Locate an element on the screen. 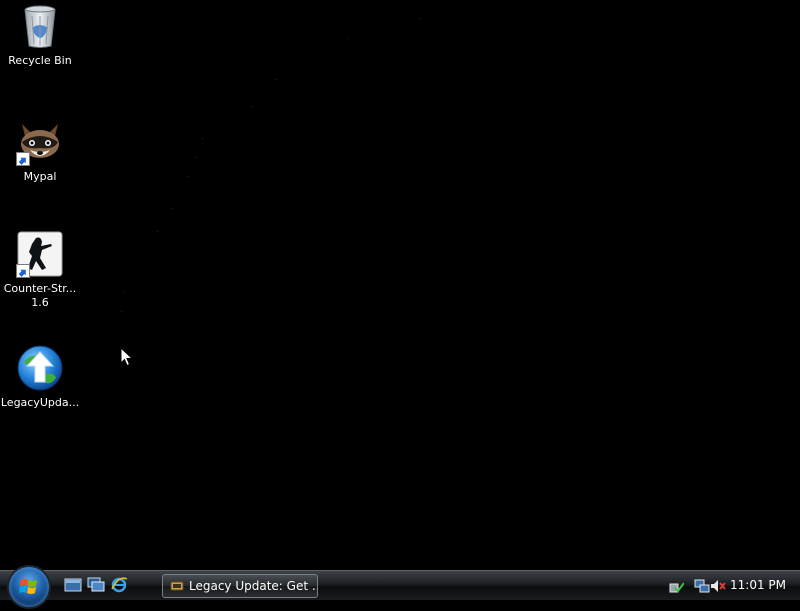 The image size is (800, 611). system-tray: 11:01 PM is located at coordinates (730, 586).